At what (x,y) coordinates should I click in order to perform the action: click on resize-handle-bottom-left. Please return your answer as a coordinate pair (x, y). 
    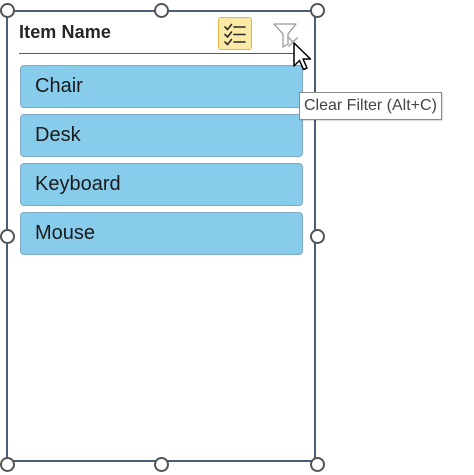
    Looking at the image, I should click on (7, 464).